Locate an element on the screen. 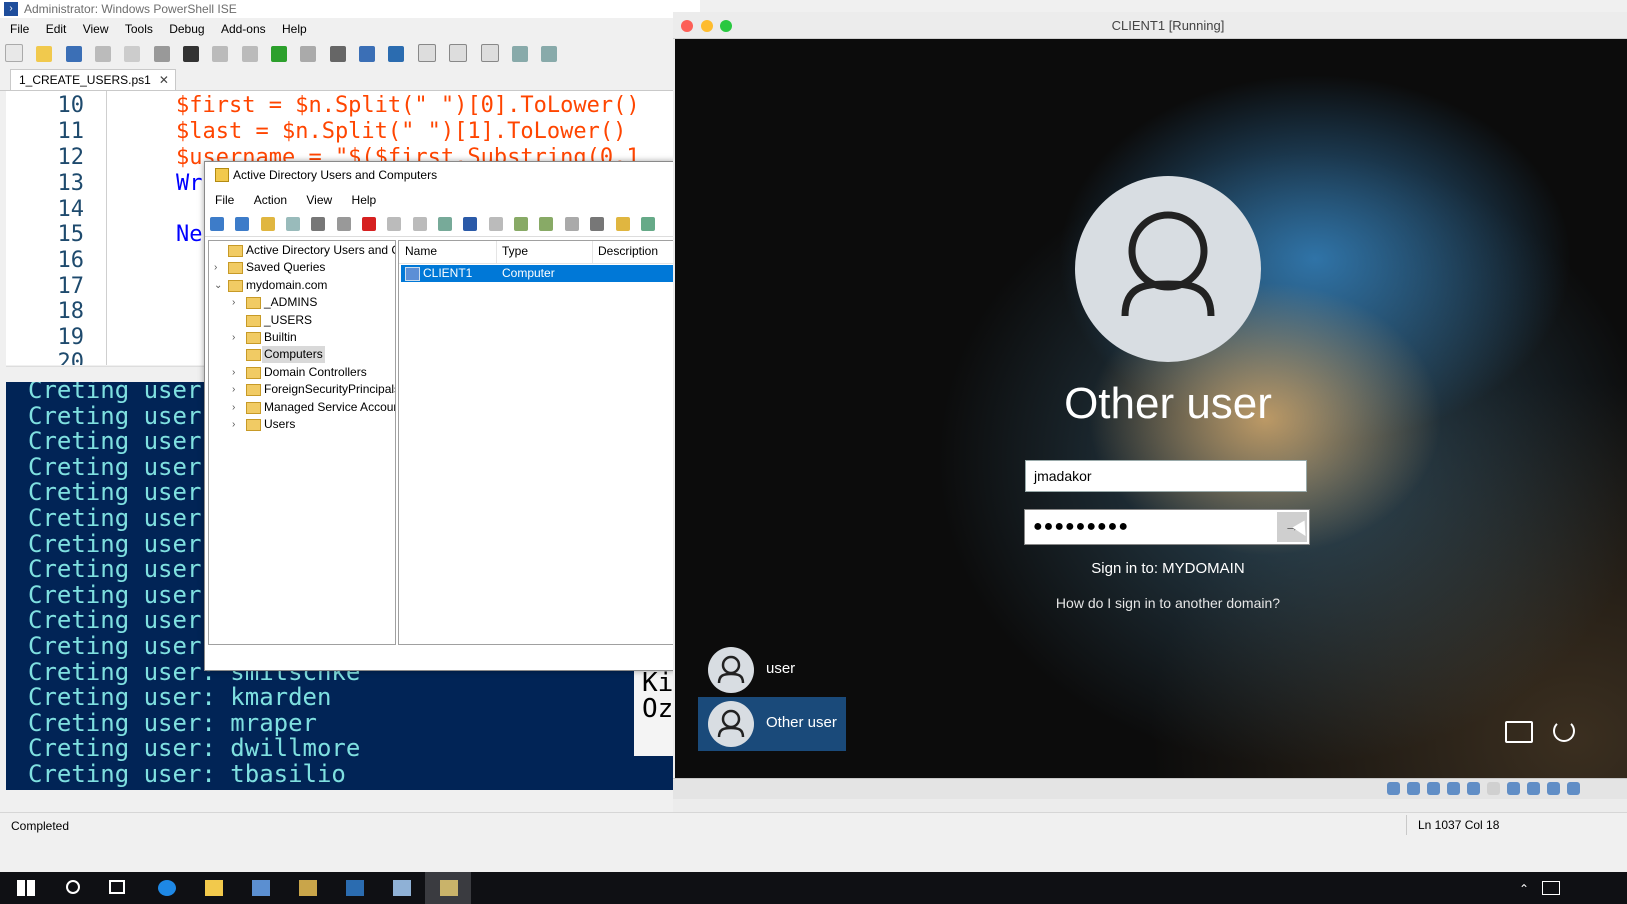 The height and width of the screenshot is (904, 1627). file-explorer-button is located at coordinates (213, 888).